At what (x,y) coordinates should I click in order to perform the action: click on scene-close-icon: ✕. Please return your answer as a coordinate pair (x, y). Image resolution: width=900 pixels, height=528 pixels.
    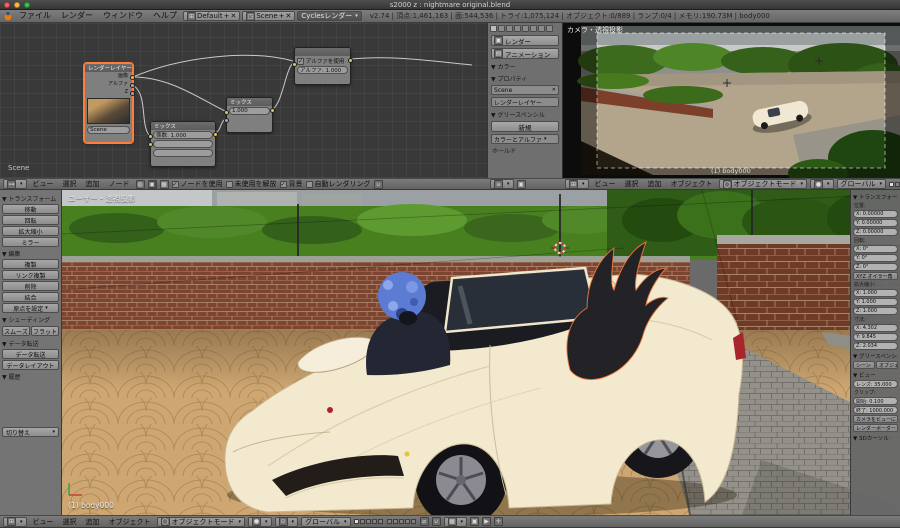
    Looking at the image, I should click on (289, 16).